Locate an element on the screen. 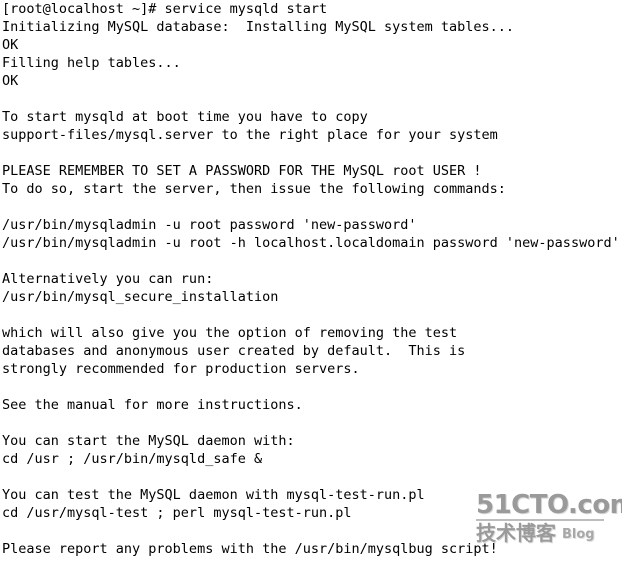 This screenshot has width=622, height=564. terminal-line: cd /usr ; /usr/bin/mysqld_safe & is located at coordinates (132, 459).